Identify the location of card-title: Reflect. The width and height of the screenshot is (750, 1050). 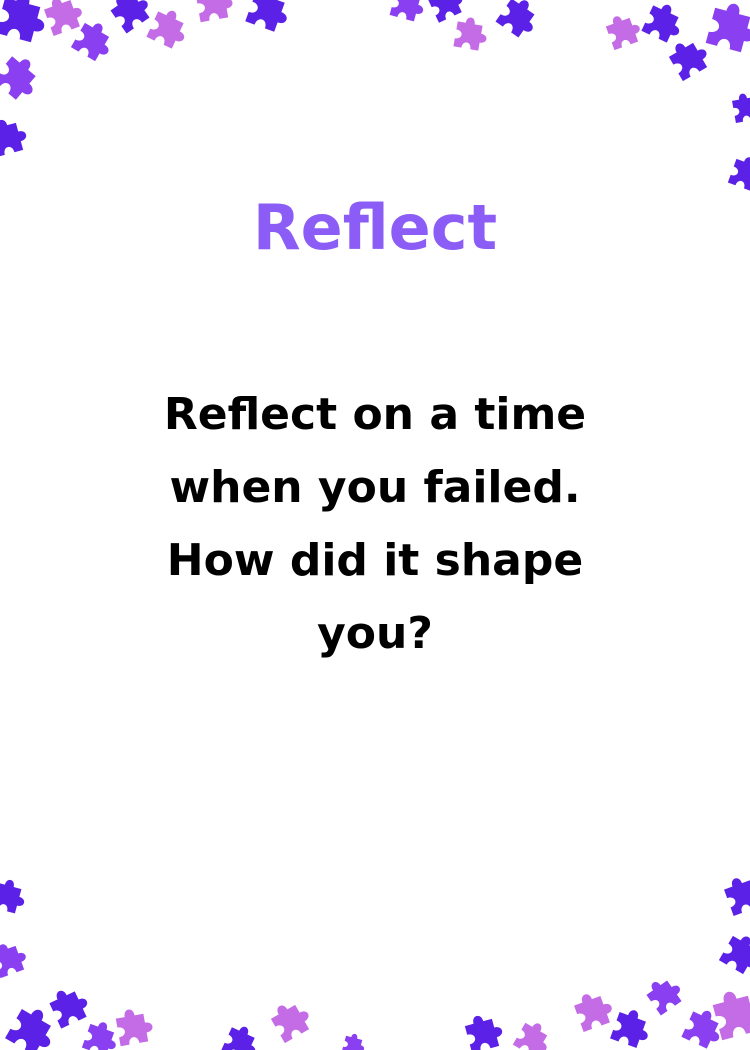
(375, 227).